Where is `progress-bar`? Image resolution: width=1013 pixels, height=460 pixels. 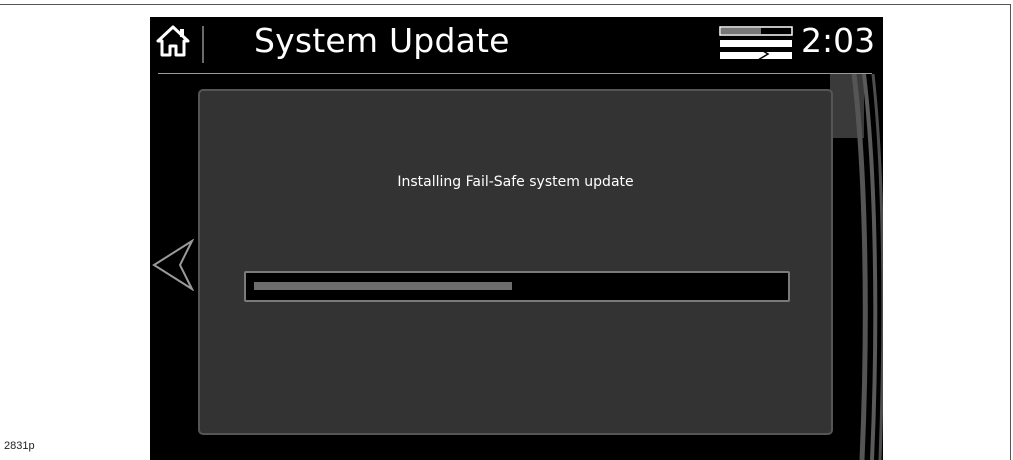
progress-bar is located at coordinates (517, 286).